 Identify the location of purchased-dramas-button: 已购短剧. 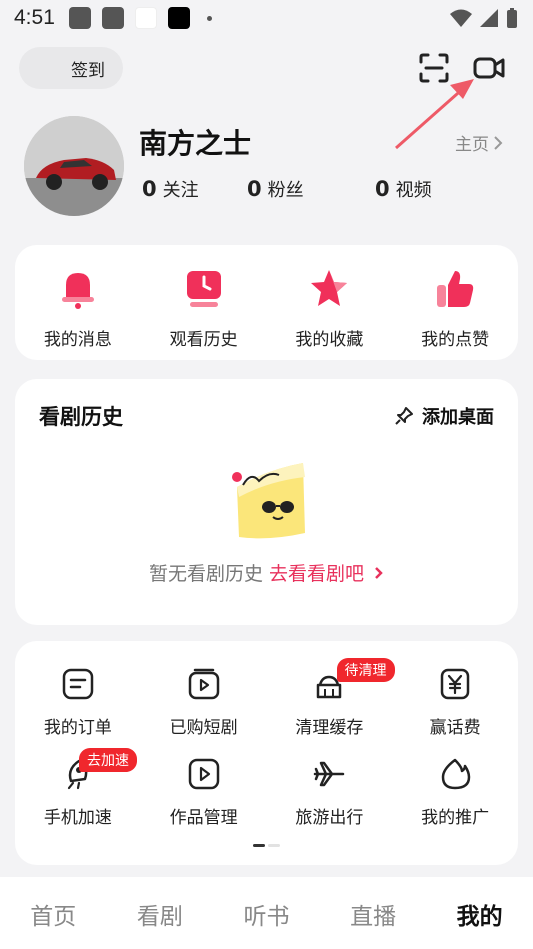
(204, 702).